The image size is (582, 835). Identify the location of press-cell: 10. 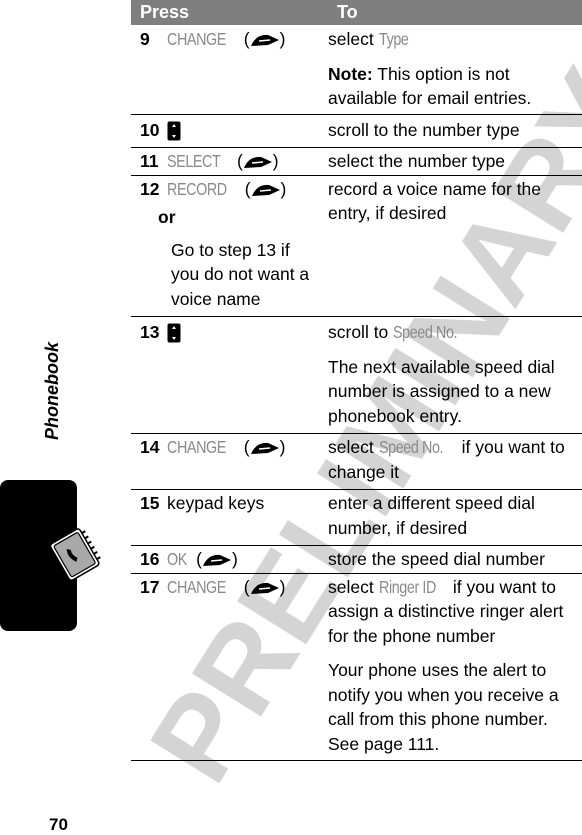
(228, 130).